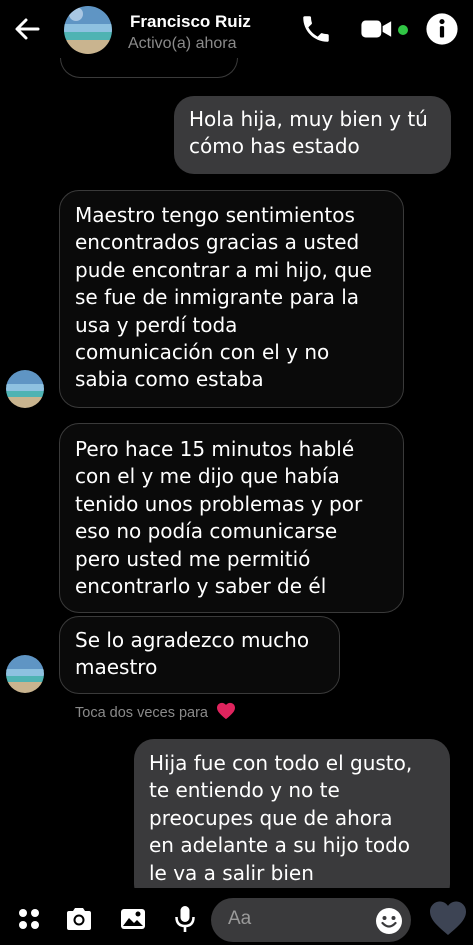 The image size is (473, 945). I want to click on heart-icon, so click(226, 711).